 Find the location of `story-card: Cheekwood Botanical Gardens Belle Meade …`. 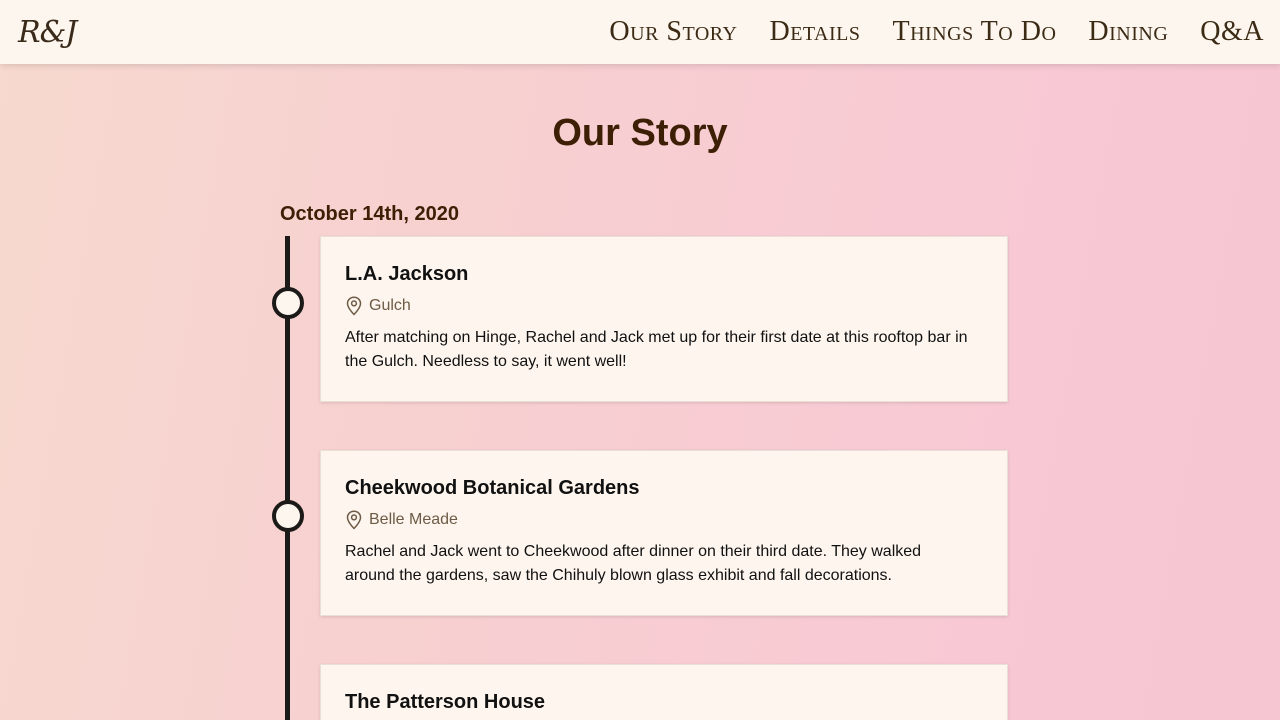

story-card: Cheekwood Botanical Gardens Belle Meade … is located at coordinates (664, 533).